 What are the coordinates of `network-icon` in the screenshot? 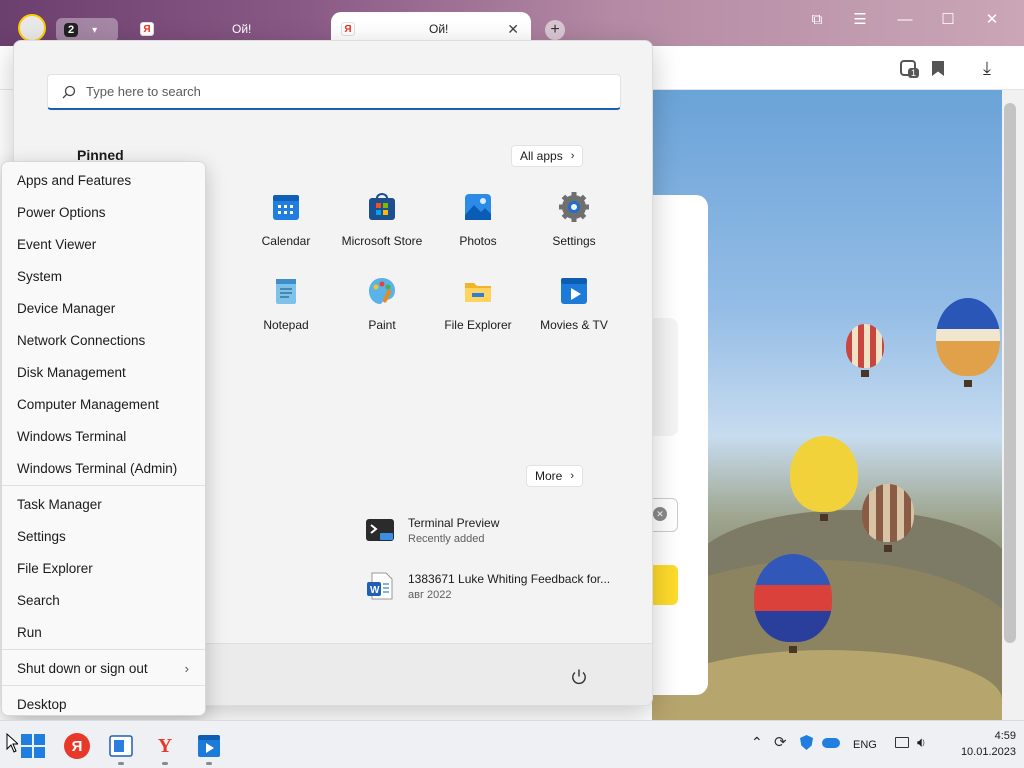 It's located at (902, 742).